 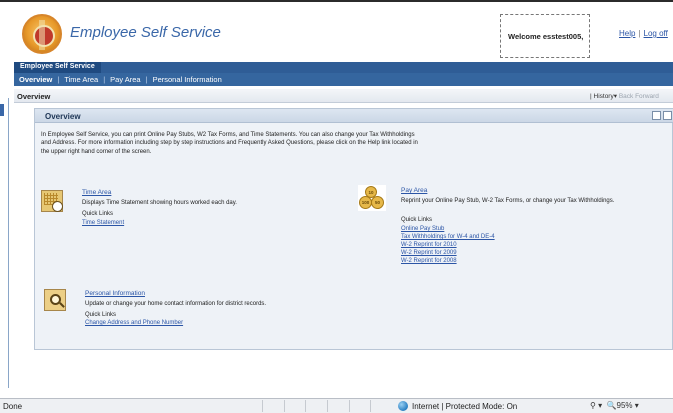 I want to click on coin-icon: 10, so click(x=371, y=192).